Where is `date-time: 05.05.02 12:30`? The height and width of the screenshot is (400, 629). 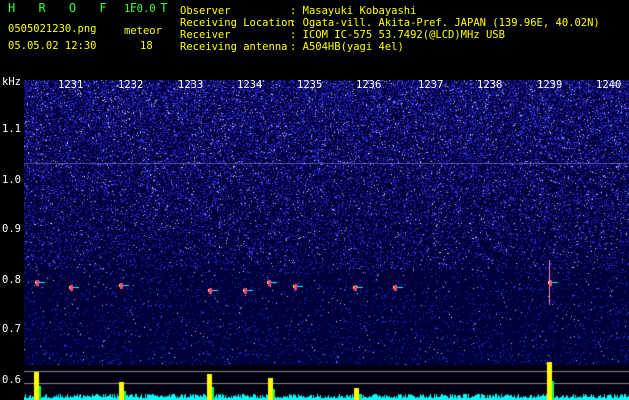 date-time: 05.05.02 12:30 is located at coordinates (52, 46).